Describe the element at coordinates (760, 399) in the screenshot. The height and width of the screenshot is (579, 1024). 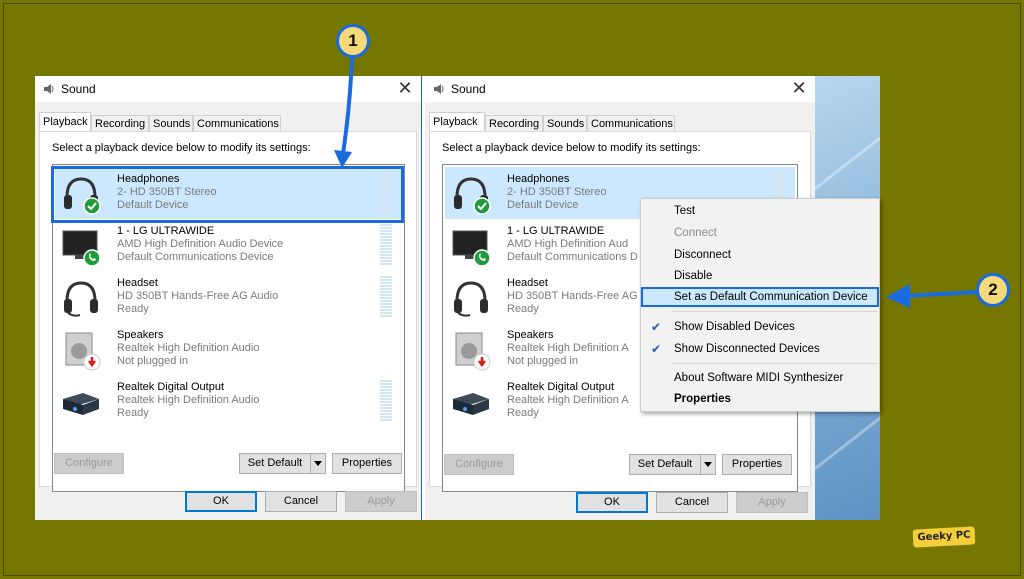
I see `menu-item-properties: Properties` at that location.